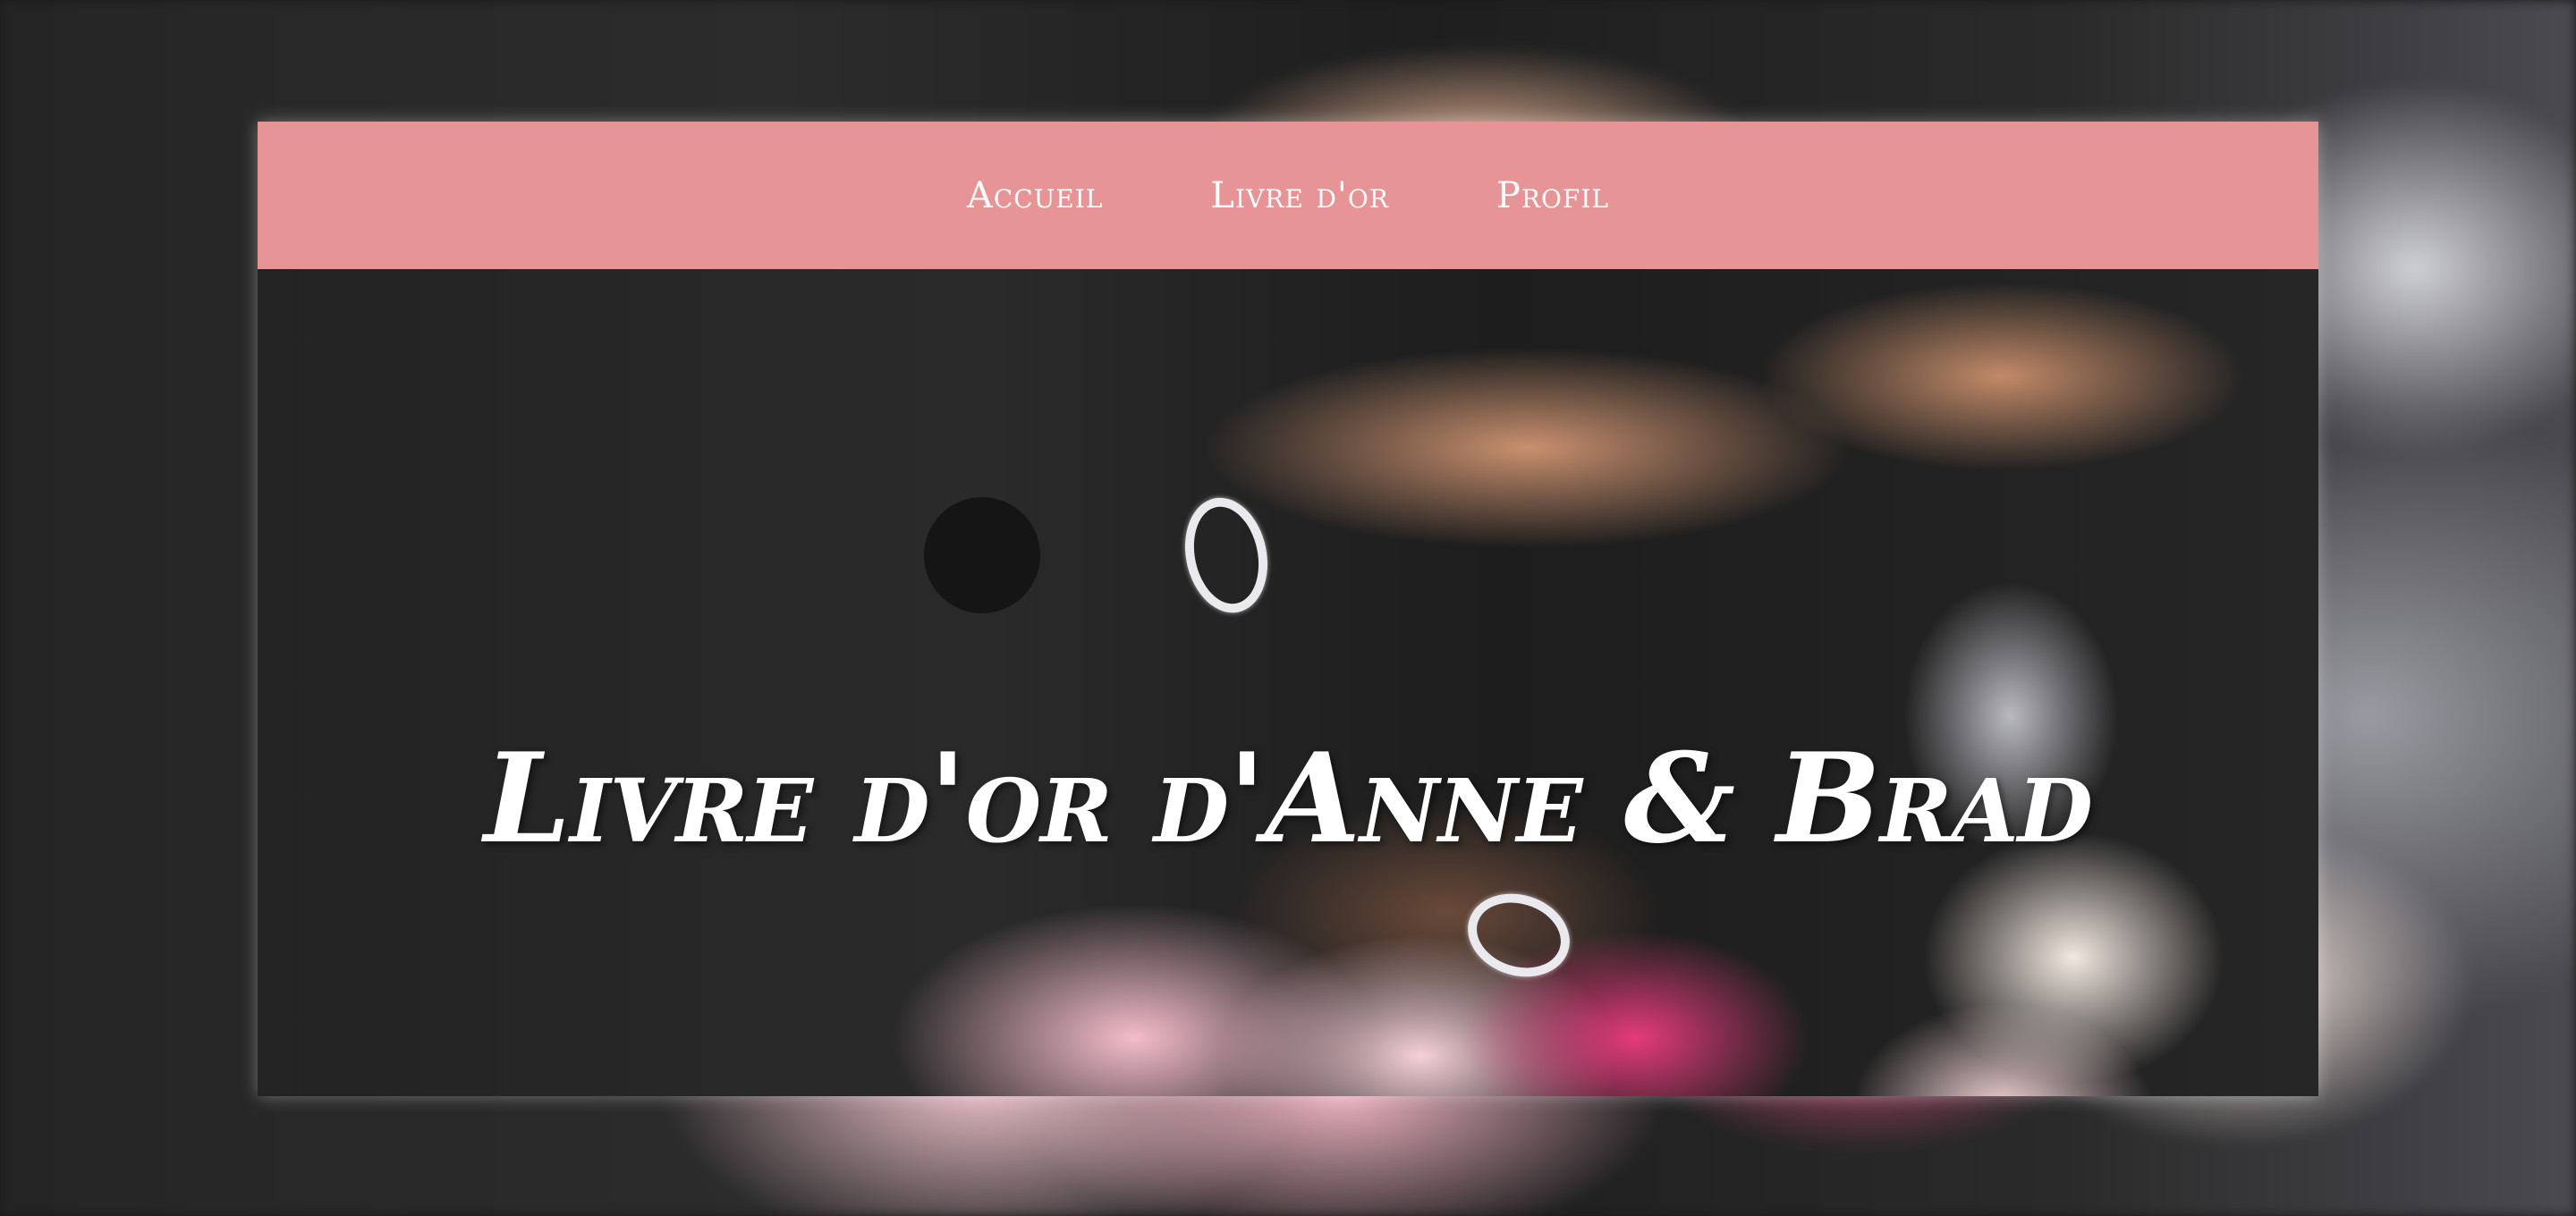  What do you see at coordinates (1288, 798) in the screenshot?
I see `hero-title: Livre d'or d'Anne & Brad` at bounding box center [1288, 798].